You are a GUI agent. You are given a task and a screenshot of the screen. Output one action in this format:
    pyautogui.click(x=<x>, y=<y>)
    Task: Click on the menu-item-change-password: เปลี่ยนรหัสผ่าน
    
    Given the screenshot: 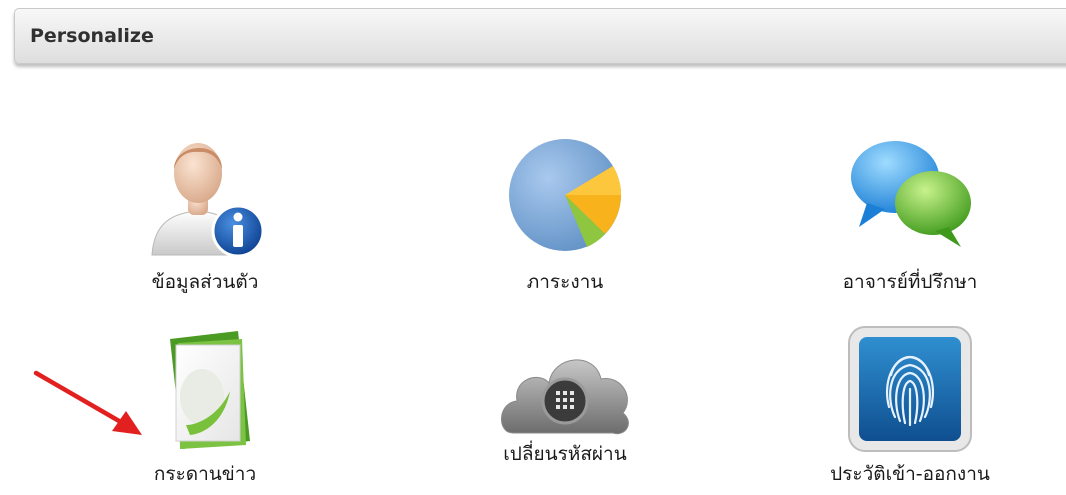 What is the action you would take?
    pyautogui.click(x=565, y=410)
    